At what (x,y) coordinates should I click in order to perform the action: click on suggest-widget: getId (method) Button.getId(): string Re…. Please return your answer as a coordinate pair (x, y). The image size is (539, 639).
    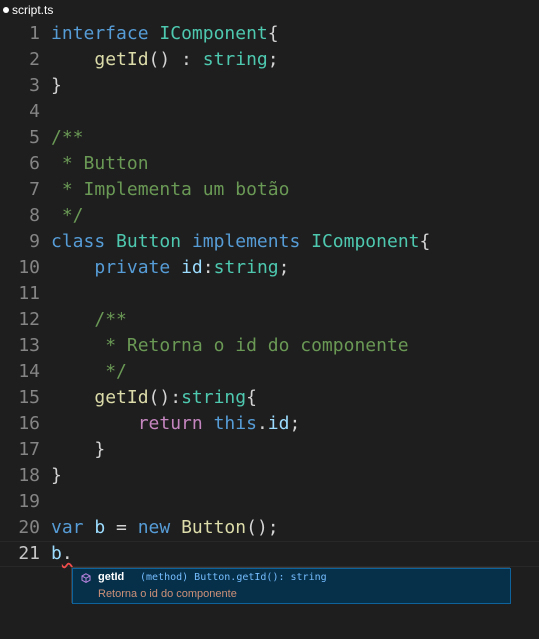
    Looking at the image, I should click on (291, 585).